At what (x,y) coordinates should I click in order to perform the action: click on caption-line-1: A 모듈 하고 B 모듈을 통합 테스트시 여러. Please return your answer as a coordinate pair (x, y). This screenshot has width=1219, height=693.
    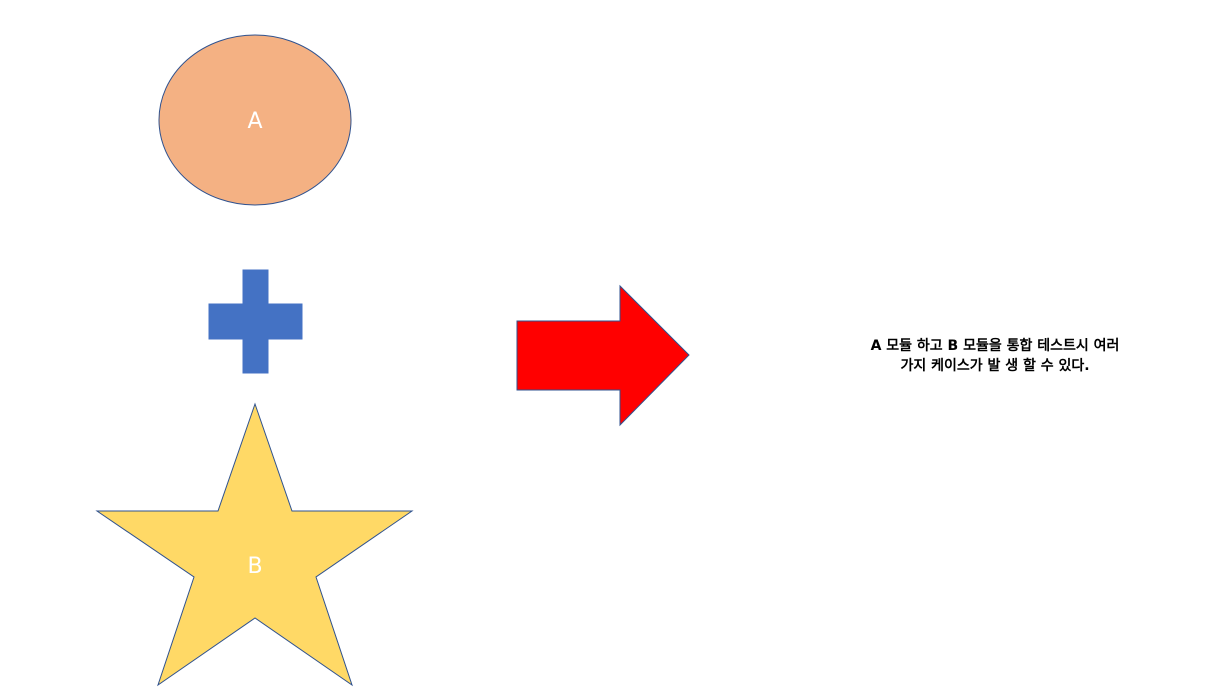
    Looking at the image, I should click on (995, 346).